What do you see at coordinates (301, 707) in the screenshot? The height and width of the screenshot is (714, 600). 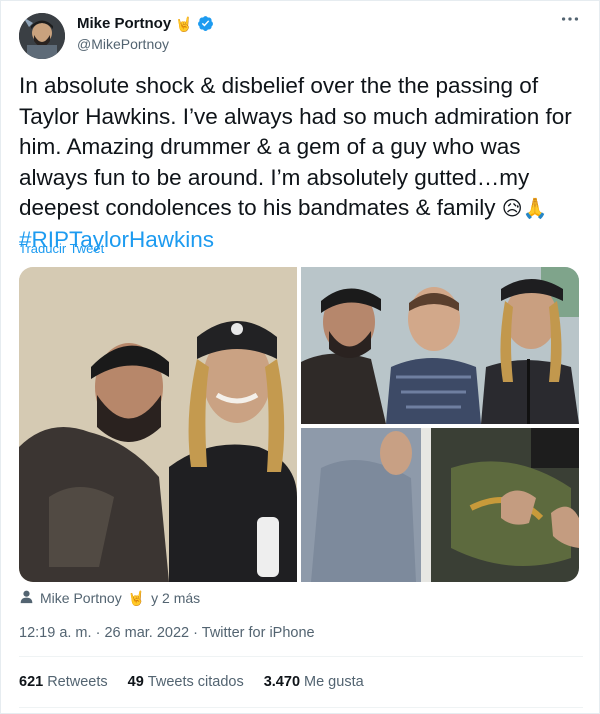 I see `divider-bottom` at bounding box center [301, 707].